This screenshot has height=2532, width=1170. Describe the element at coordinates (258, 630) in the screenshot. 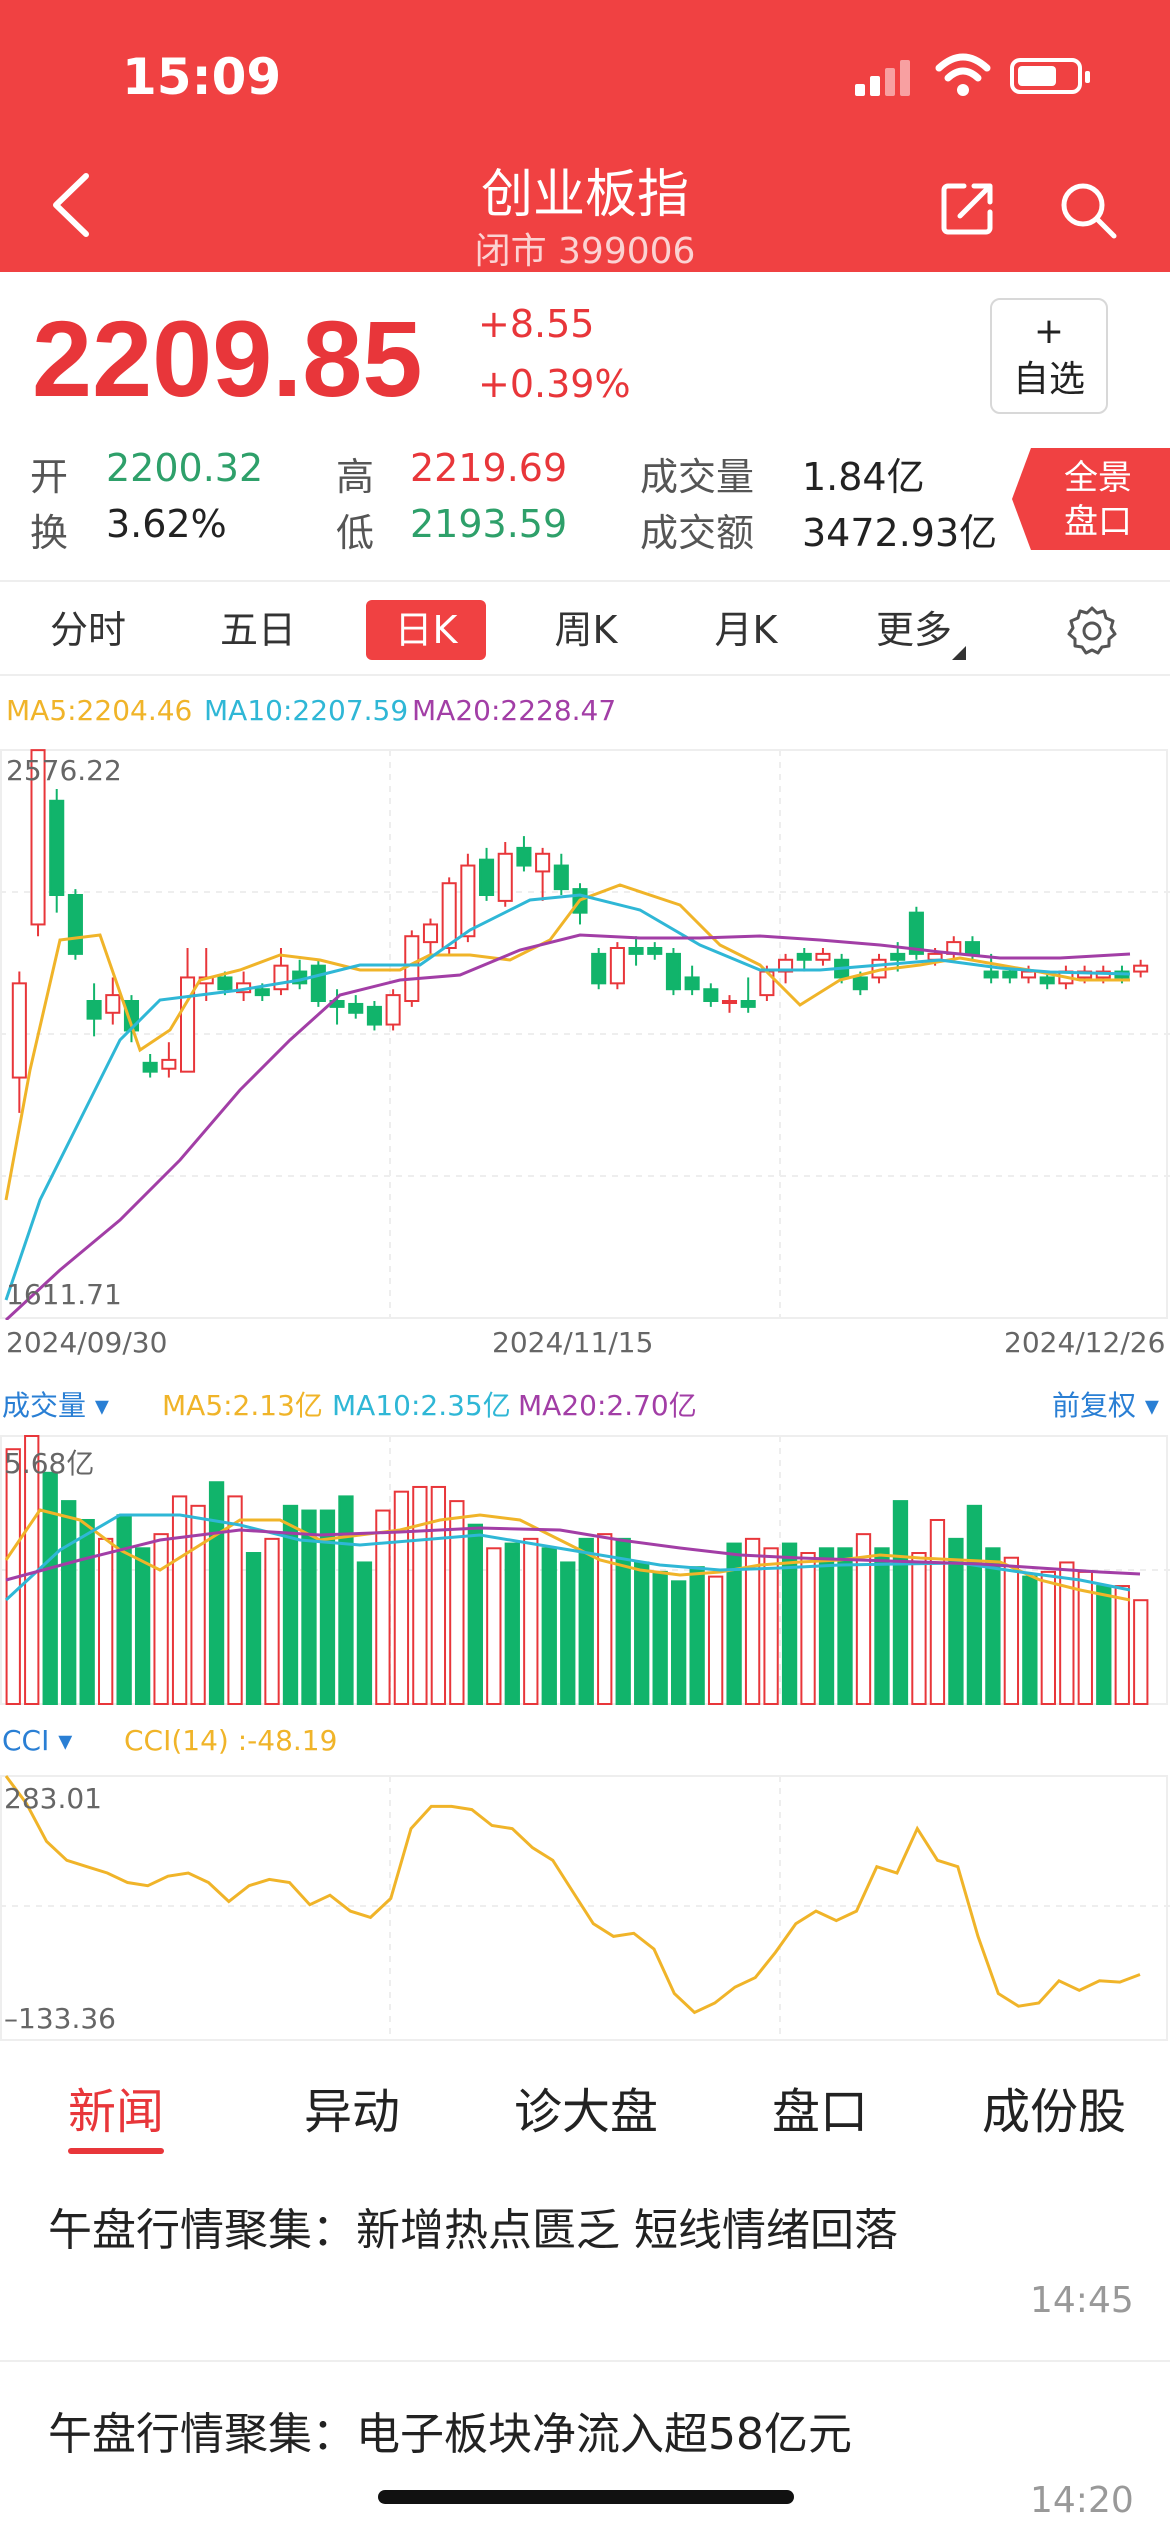

I see `tab-five-day: 五日` at that location.